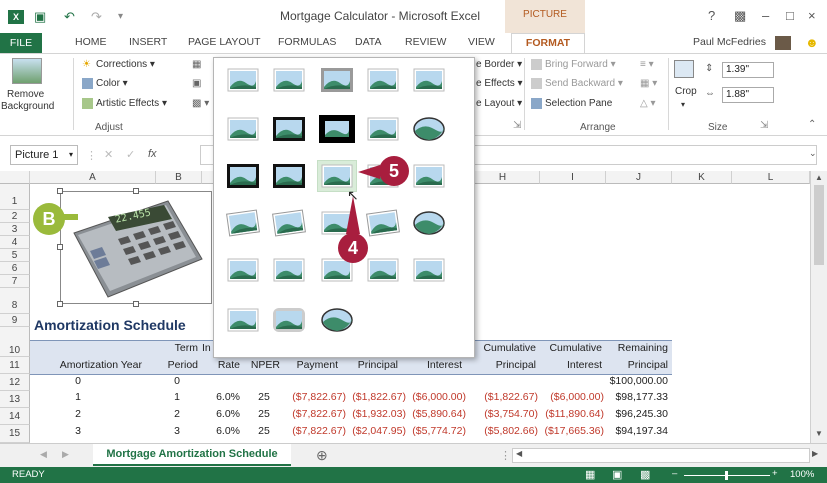  I want to click on zoom-in-button: +, so click(775, 473).